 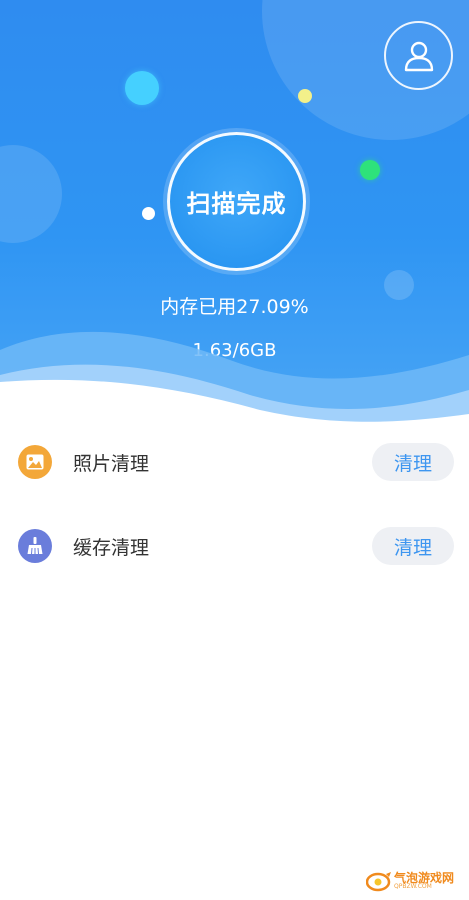 I want to click on profile-button, so click(x=418, y=55).